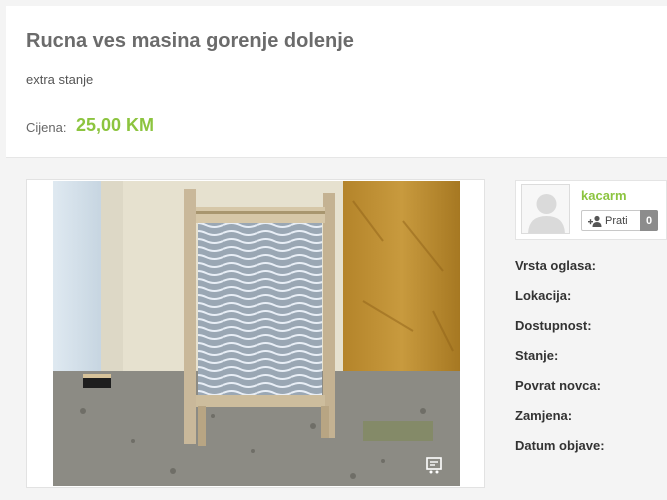 This screenshot has width=667, height=500. Describe the element at coordinates (604, 195) in the screenshot. I see `seller-username: kacarm` at that location.